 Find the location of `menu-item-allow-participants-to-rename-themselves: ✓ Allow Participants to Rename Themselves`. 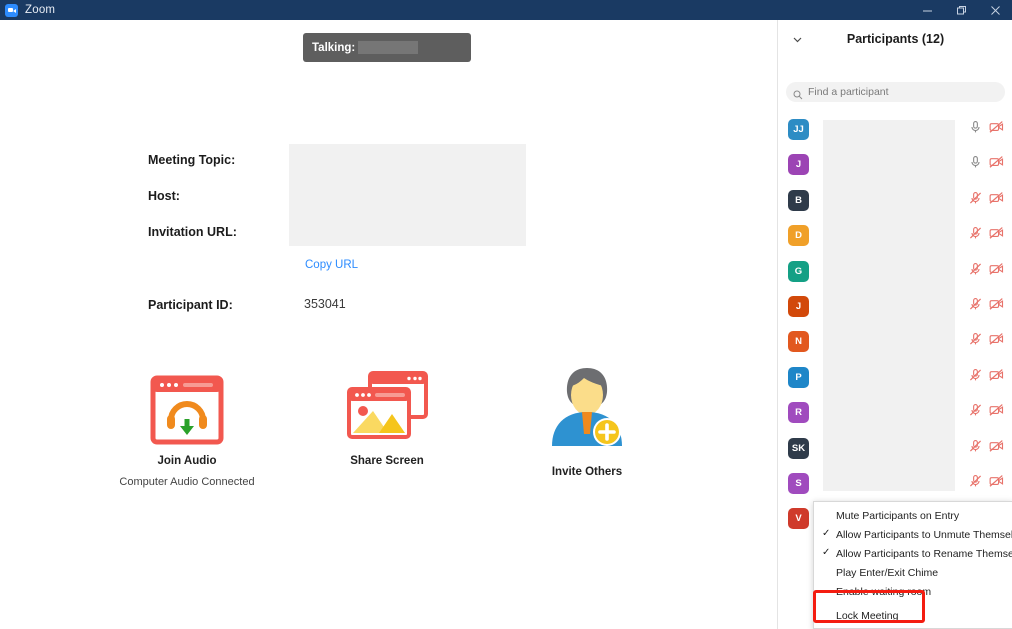

menu-item-allow-participants-to-rename-themselves: ✓ Allow Participants to Rename Themselves is located at coordinates (913, 553).